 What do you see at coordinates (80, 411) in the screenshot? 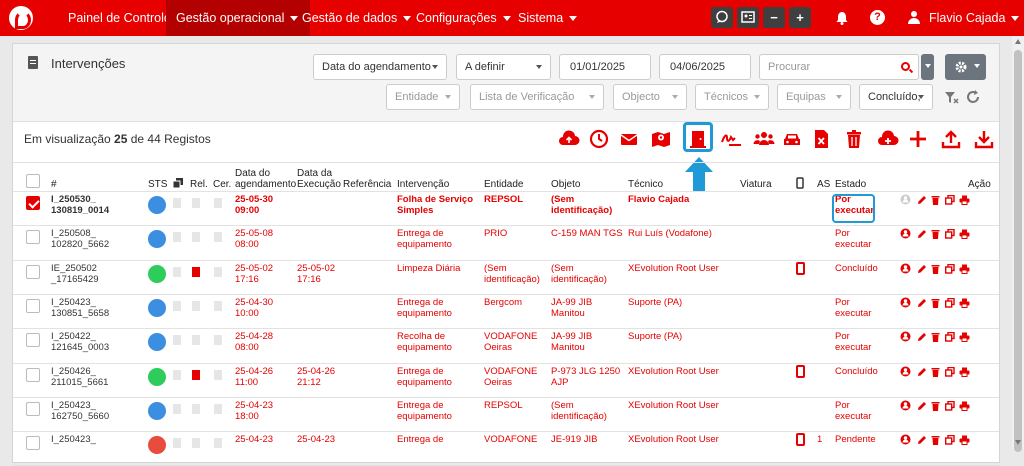
I see `row-id: I_250423_ 162750_5660` at bounding box center [80, 411].